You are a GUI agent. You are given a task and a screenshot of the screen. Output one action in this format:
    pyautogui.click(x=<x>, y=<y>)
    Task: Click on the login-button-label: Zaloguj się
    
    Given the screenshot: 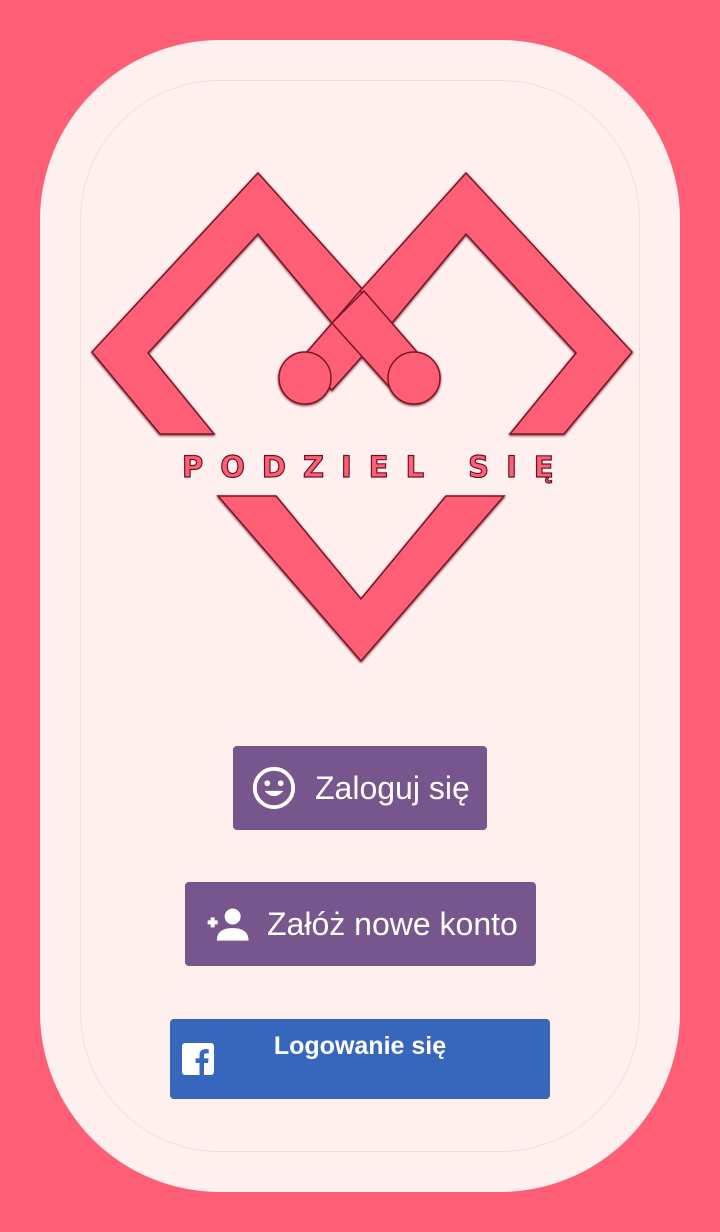 What is the action you would take?
    pyautogui.click(x=392, y=787)
    